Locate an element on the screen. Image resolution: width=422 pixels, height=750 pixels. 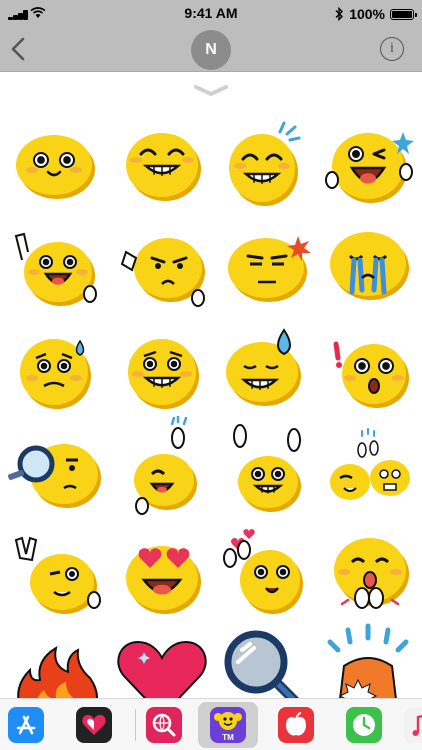
info-circle-icon: i is located at coordinates (392, 49).